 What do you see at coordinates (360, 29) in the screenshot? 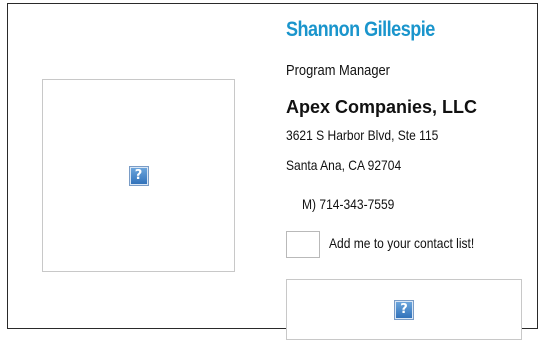
I see `contact-name: Shannon Gillespie` at bounding box center [360, 29].